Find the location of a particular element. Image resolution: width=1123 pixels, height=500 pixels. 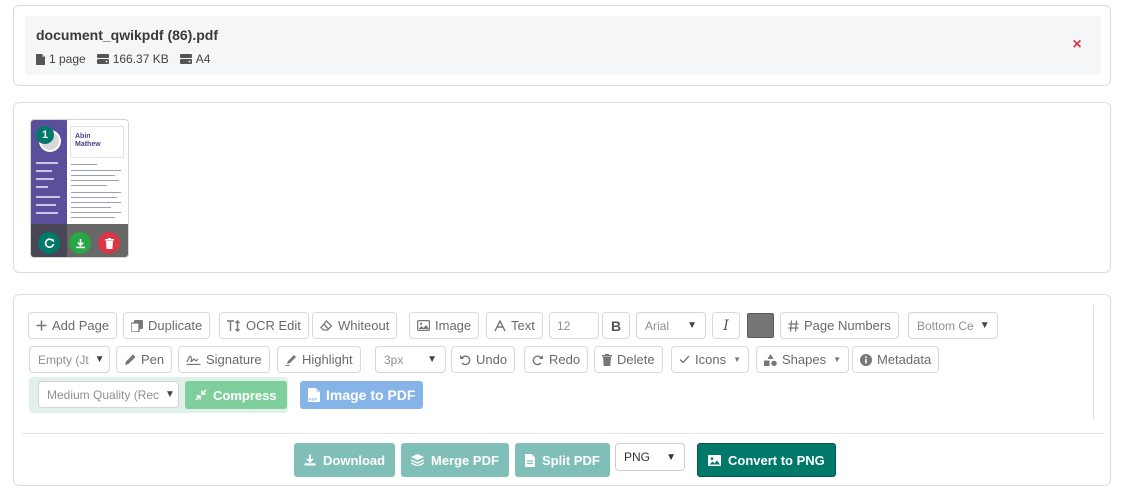

font-icon is located at coordinates (500, 325).